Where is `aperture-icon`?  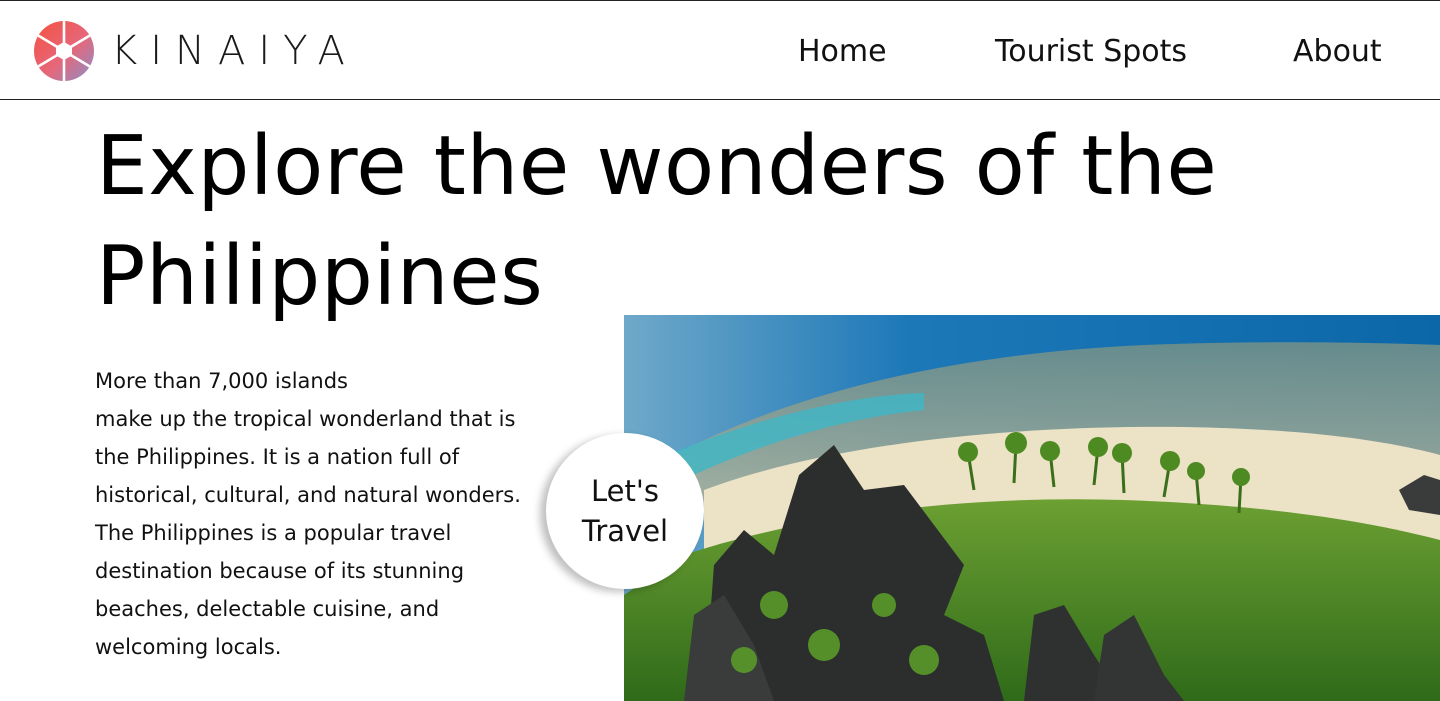 aperture-icon is located at coordinates (64, 51).